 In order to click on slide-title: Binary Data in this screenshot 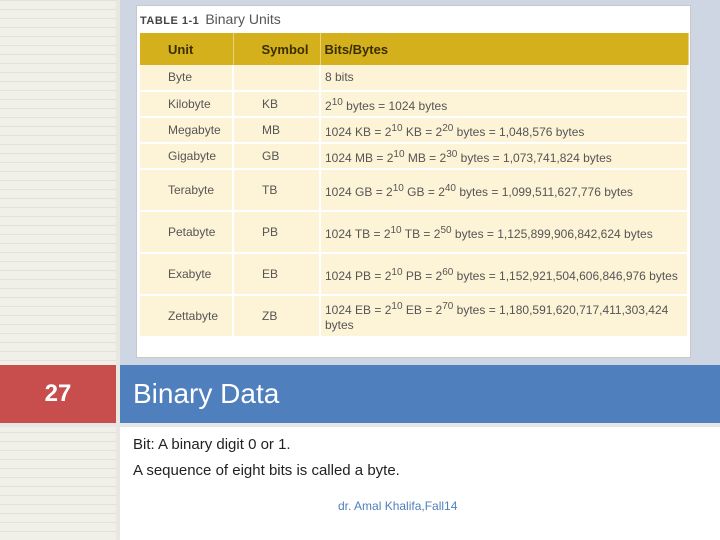, I will do `click(420, 394)`.